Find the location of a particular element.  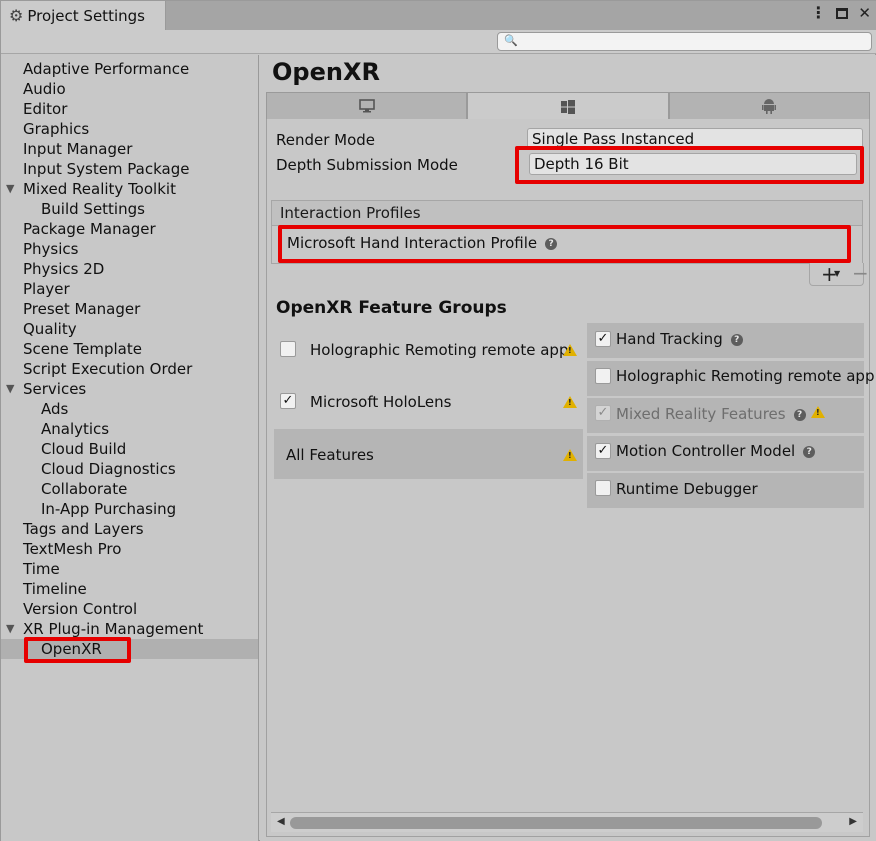

project-settings-tab: ⚙ Project Settings is located at coordinates (83, 16).